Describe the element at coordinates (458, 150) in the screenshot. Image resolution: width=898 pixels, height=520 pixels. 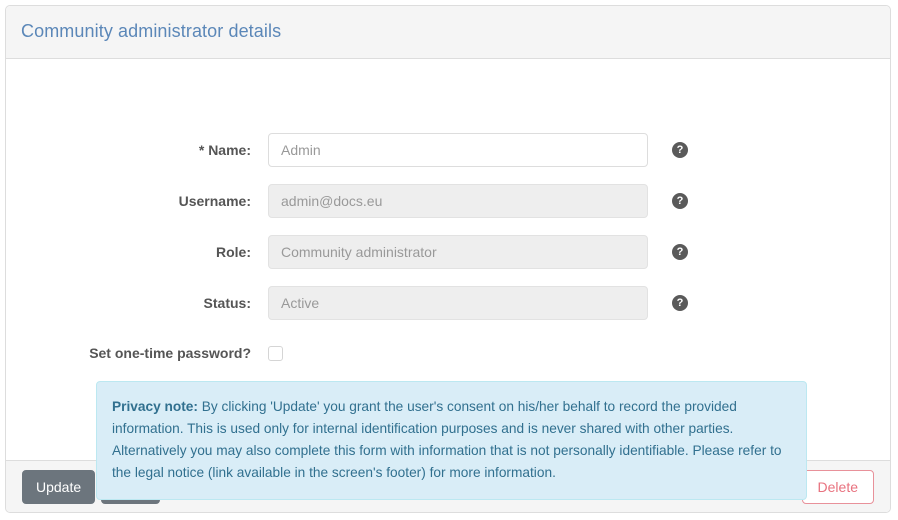
I see `name-input` at that location.